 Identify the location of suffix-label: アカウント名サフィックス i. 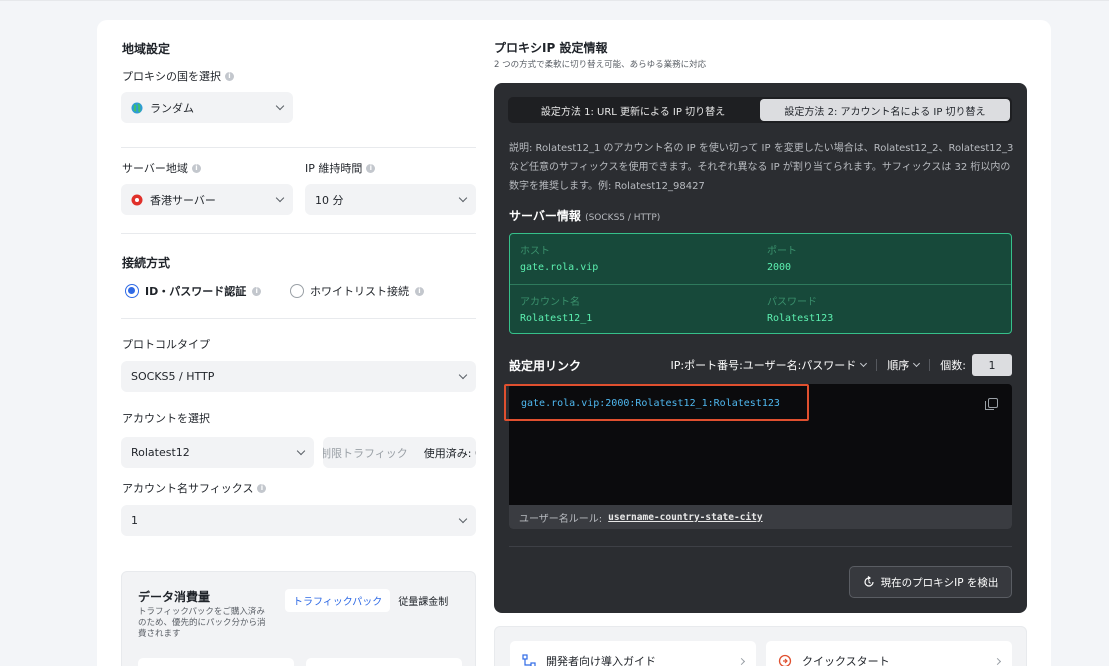
(194, 488).